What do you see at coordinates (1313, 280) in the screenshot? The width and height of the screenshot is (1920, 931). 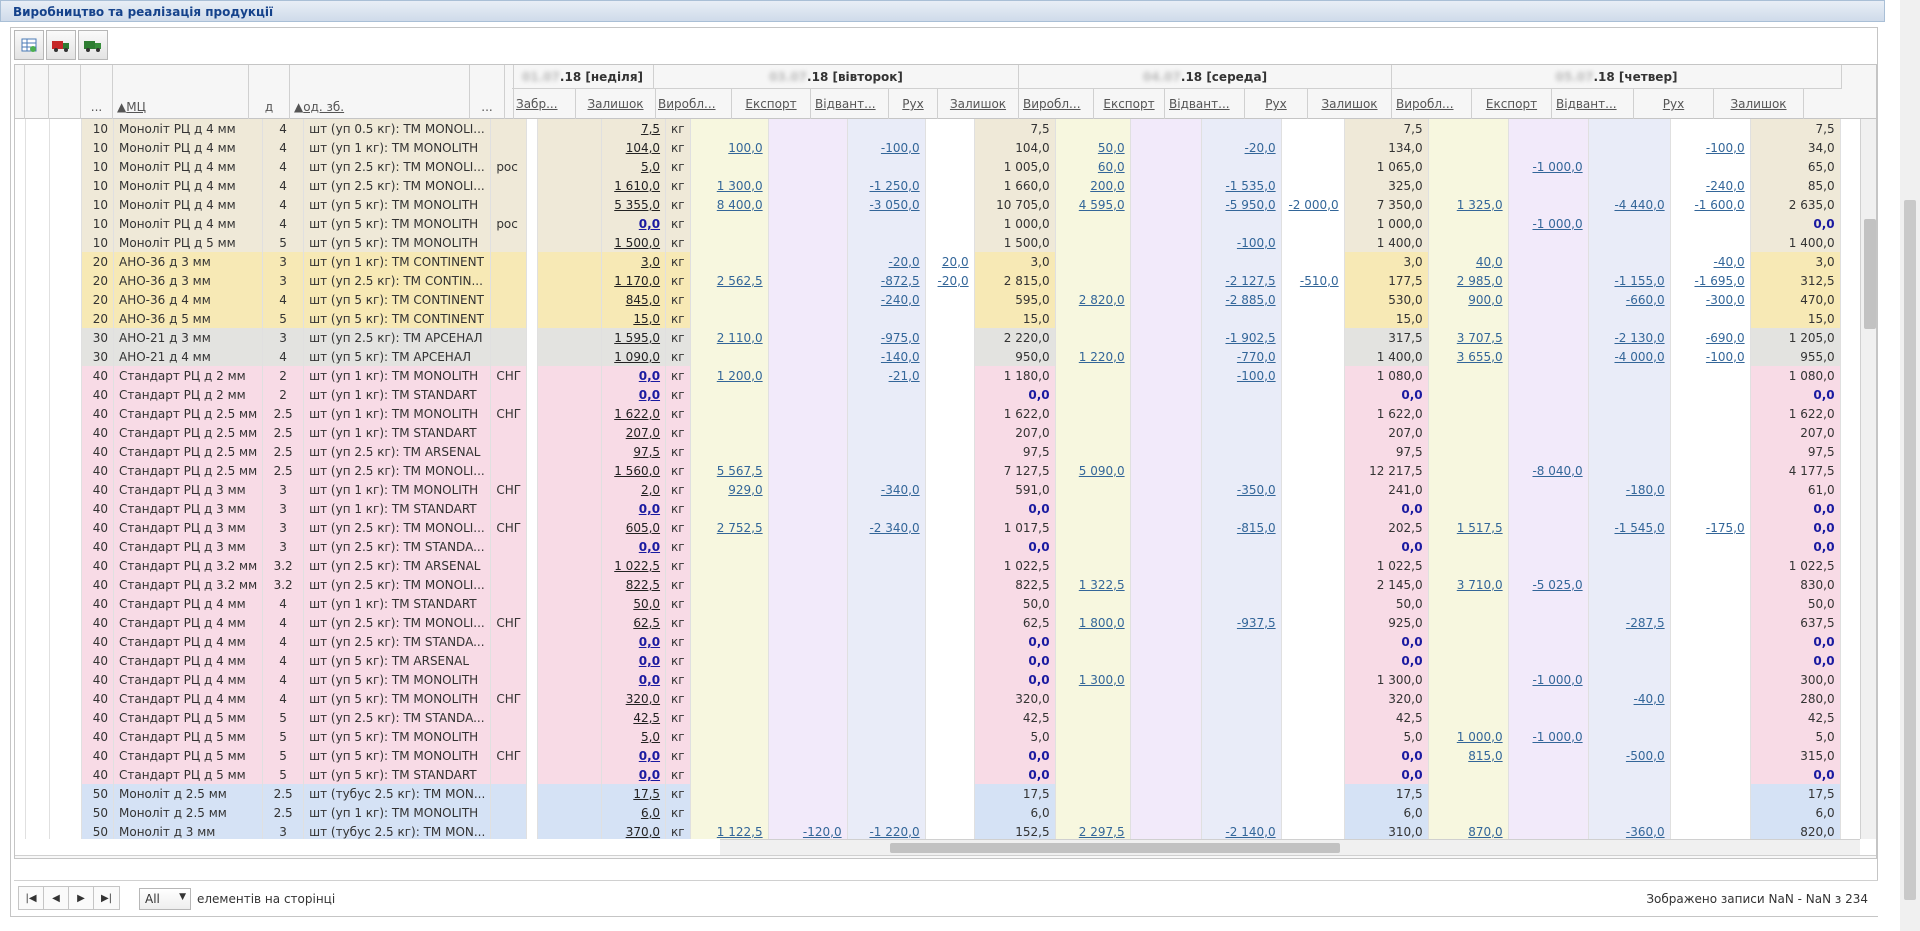 I see `cell-wed-ruh: -510,0` at bounding box center [1313, 280].